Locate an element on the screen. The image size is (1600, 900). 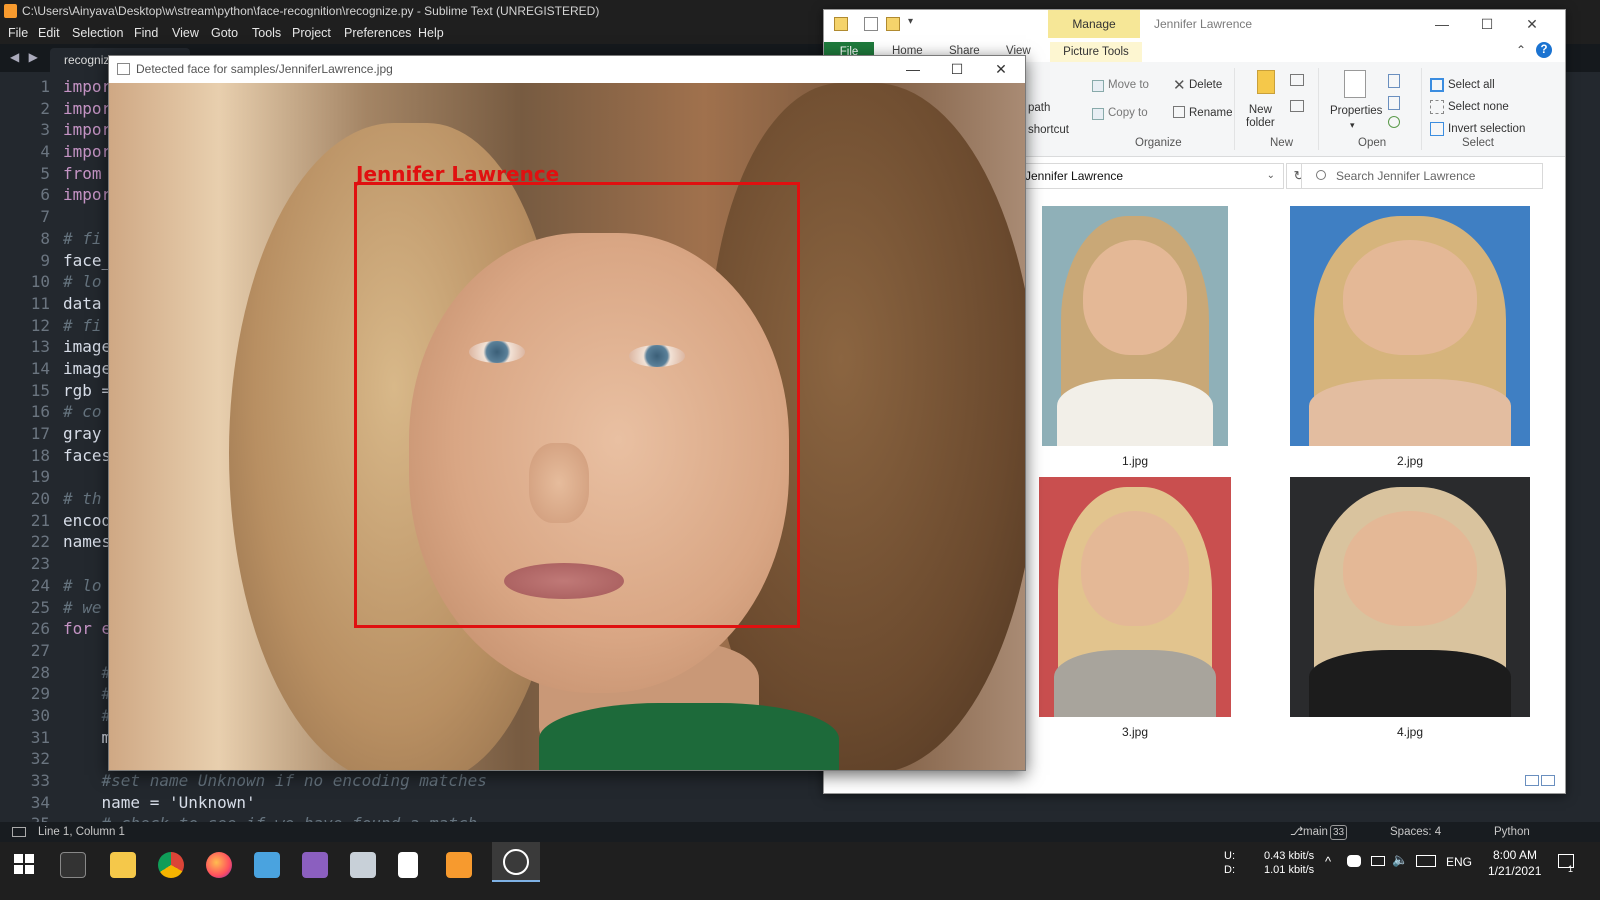
file-name-3: 3.jpg is located at coordinates (1135, 732).